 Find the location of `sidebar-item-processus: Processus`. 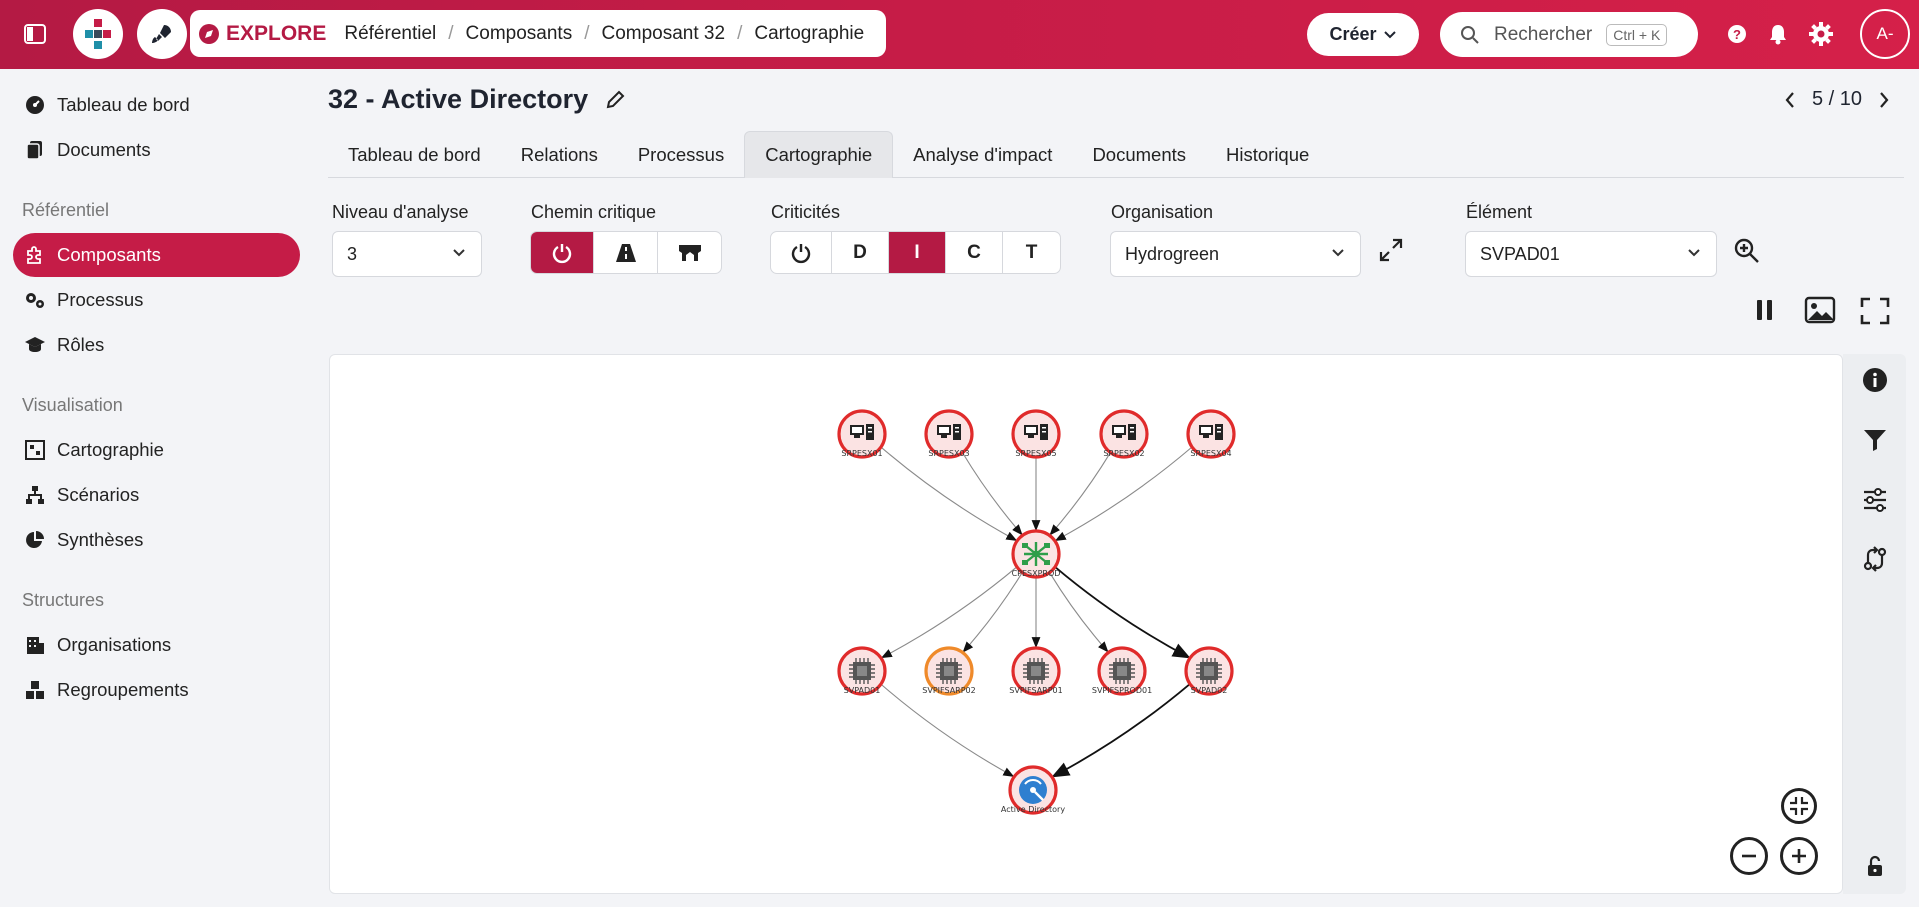

sidebar-item-processus: Processus is located at coordinates (156, 300).